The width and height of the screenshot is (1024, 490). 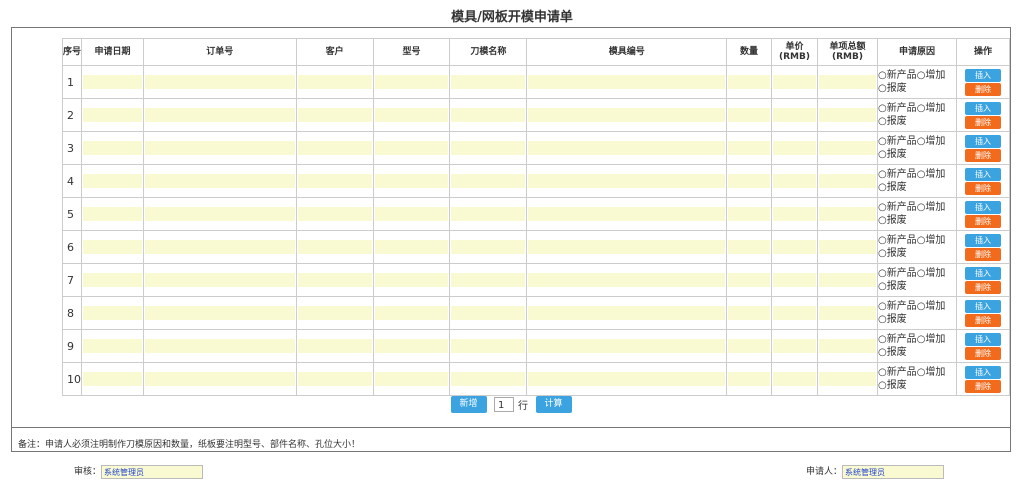 What do you see at coordinates (893, 471) in the screenshot?
I see `applicant-input: 系统管理员` at bounding box center [893, 471].